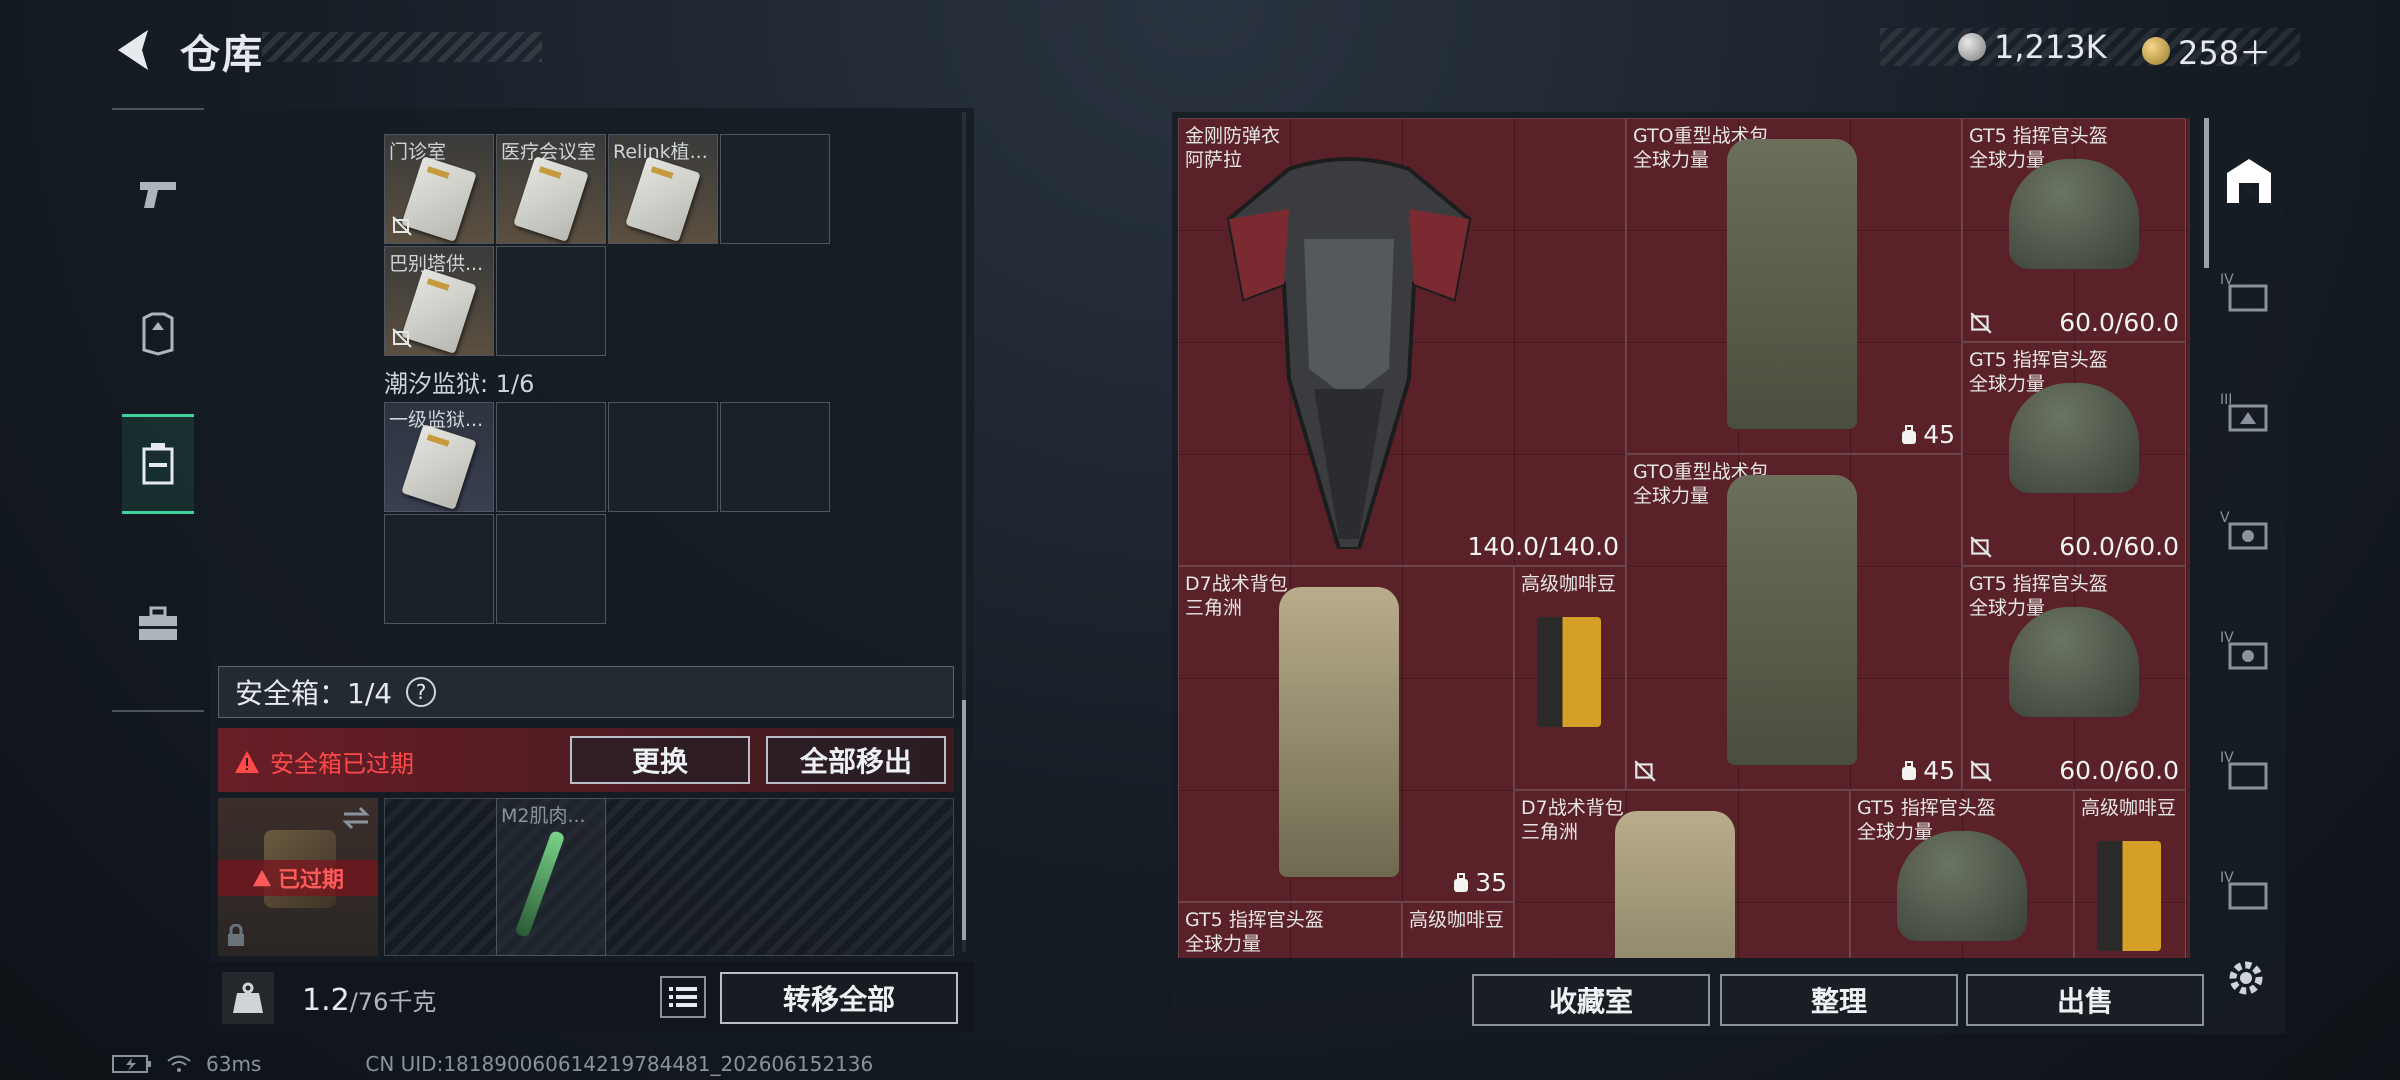  I want to click on category-weapons, so click(158, 194).